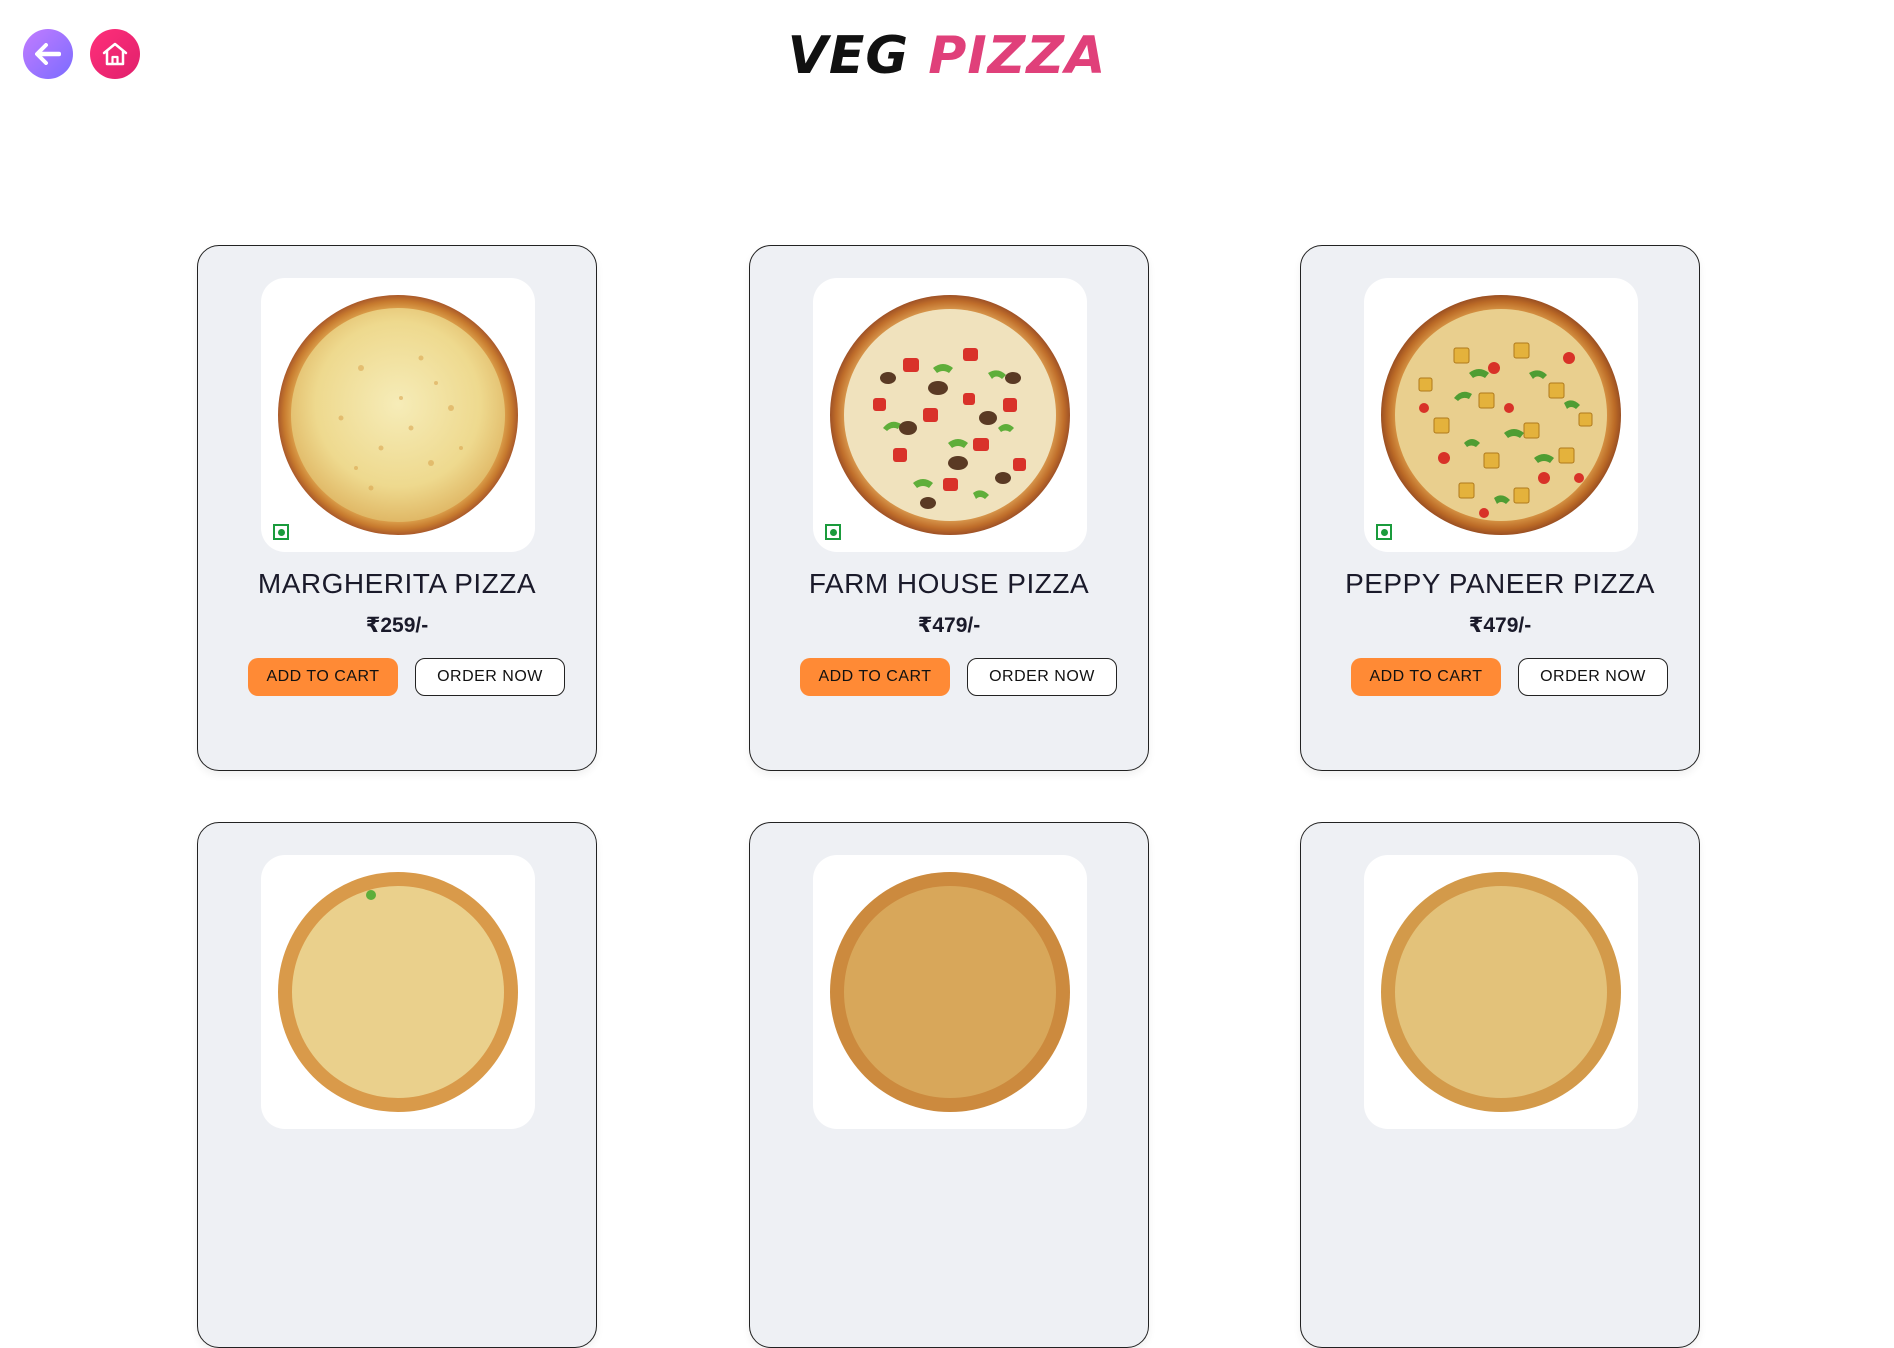  I want to click on page-title-word-1: VEG, so click(848, 56).